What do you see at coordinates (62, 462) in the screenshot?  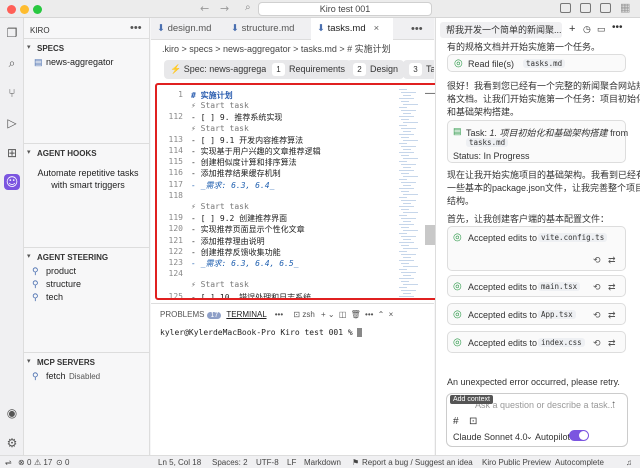 I see `ports-indicator: ⊙ 0` at bounding box center [62, 462].